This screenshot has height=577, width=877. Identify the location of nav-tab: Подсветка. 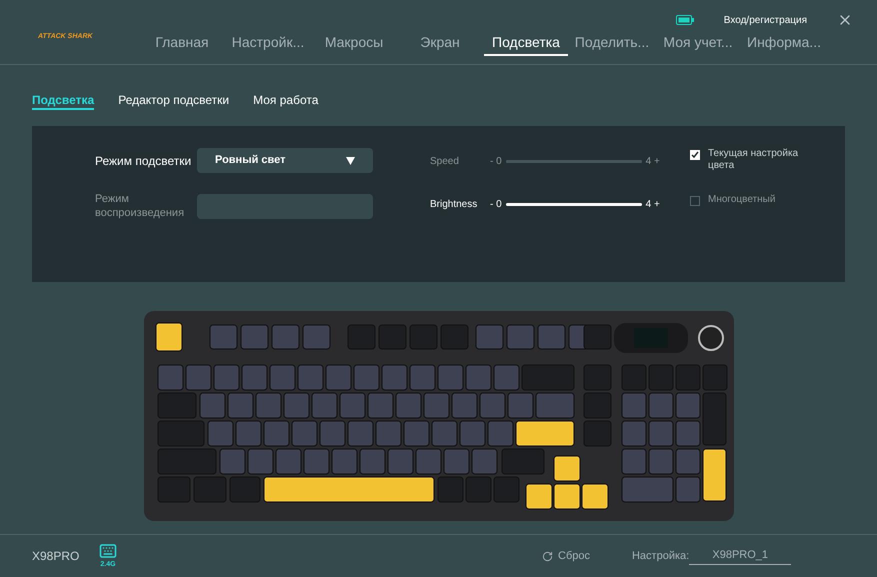
(526, 44).